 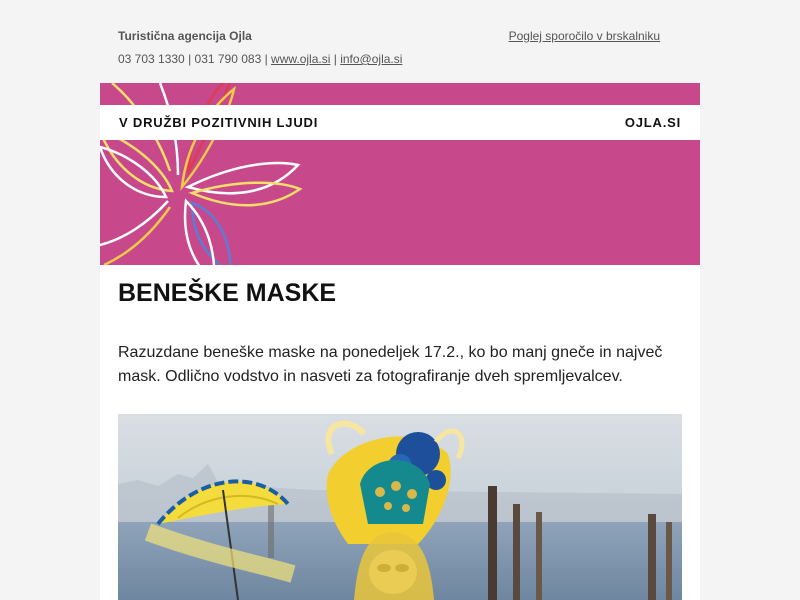 What do you see at coordinates (652, 122) in the screenshot?
I see `brand-name: OJLA.SI` at bounding box center [652, 122].